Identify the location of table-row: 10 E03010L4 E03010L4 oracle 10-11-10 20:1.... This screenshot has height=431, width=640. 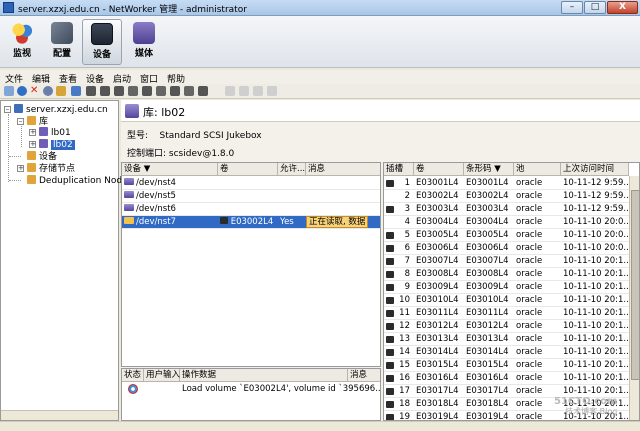
(507, 300).